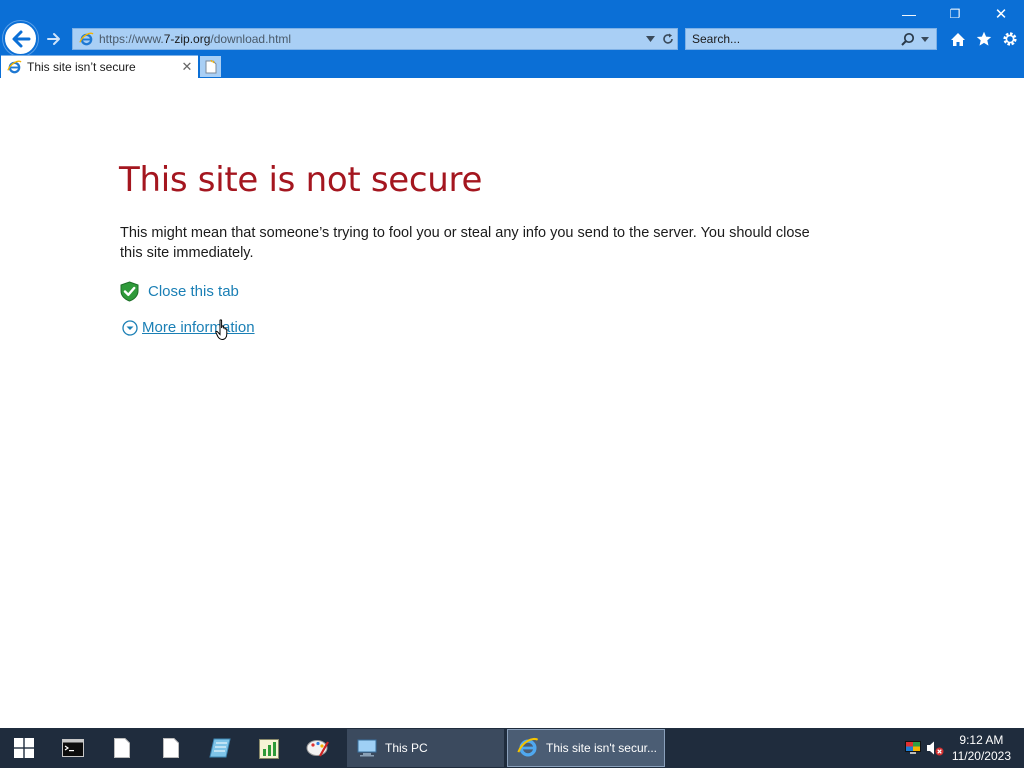  I want to click on home-icon, so click(958, 39).